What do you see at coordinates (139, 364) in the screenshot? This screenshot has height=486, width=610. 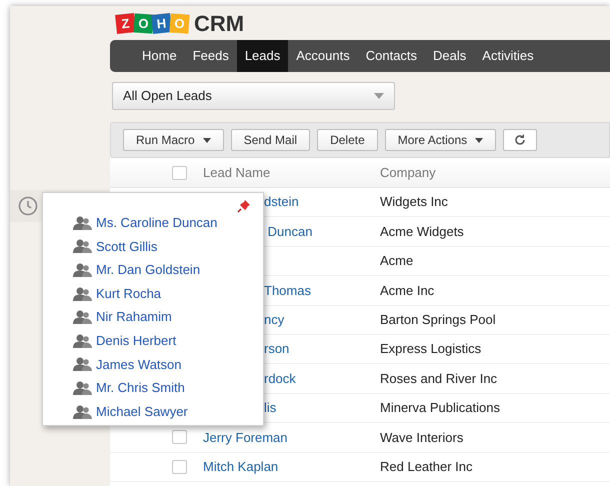 I see `recent-item-link: James Watson` at bounding box center [139, 364].